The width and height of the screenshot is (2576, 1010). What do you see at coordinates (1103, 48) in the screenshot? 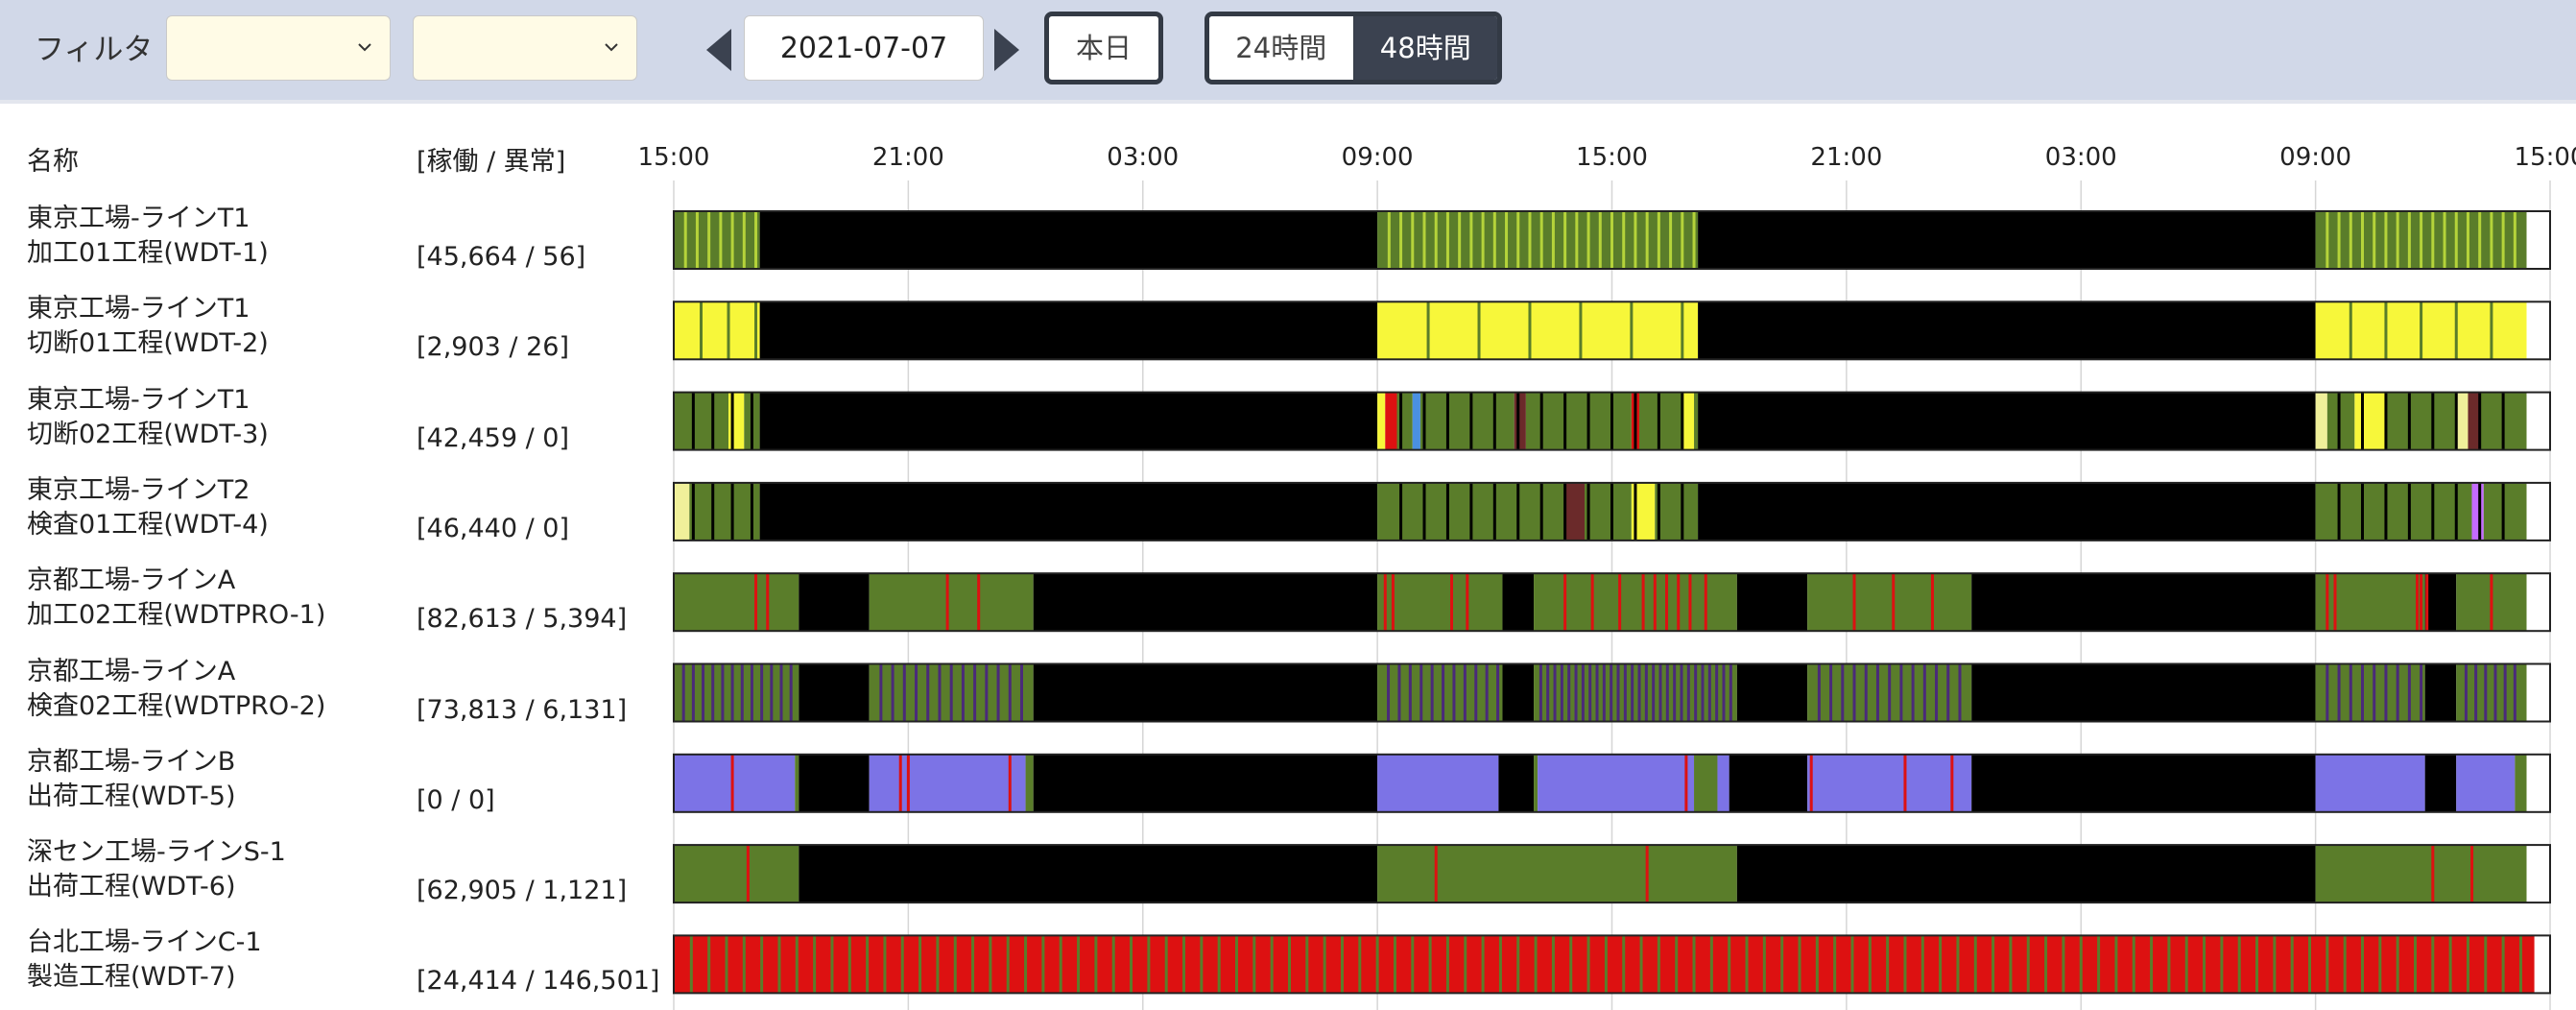
I see `today-button: 本日` at bounding box center [1103, 48].